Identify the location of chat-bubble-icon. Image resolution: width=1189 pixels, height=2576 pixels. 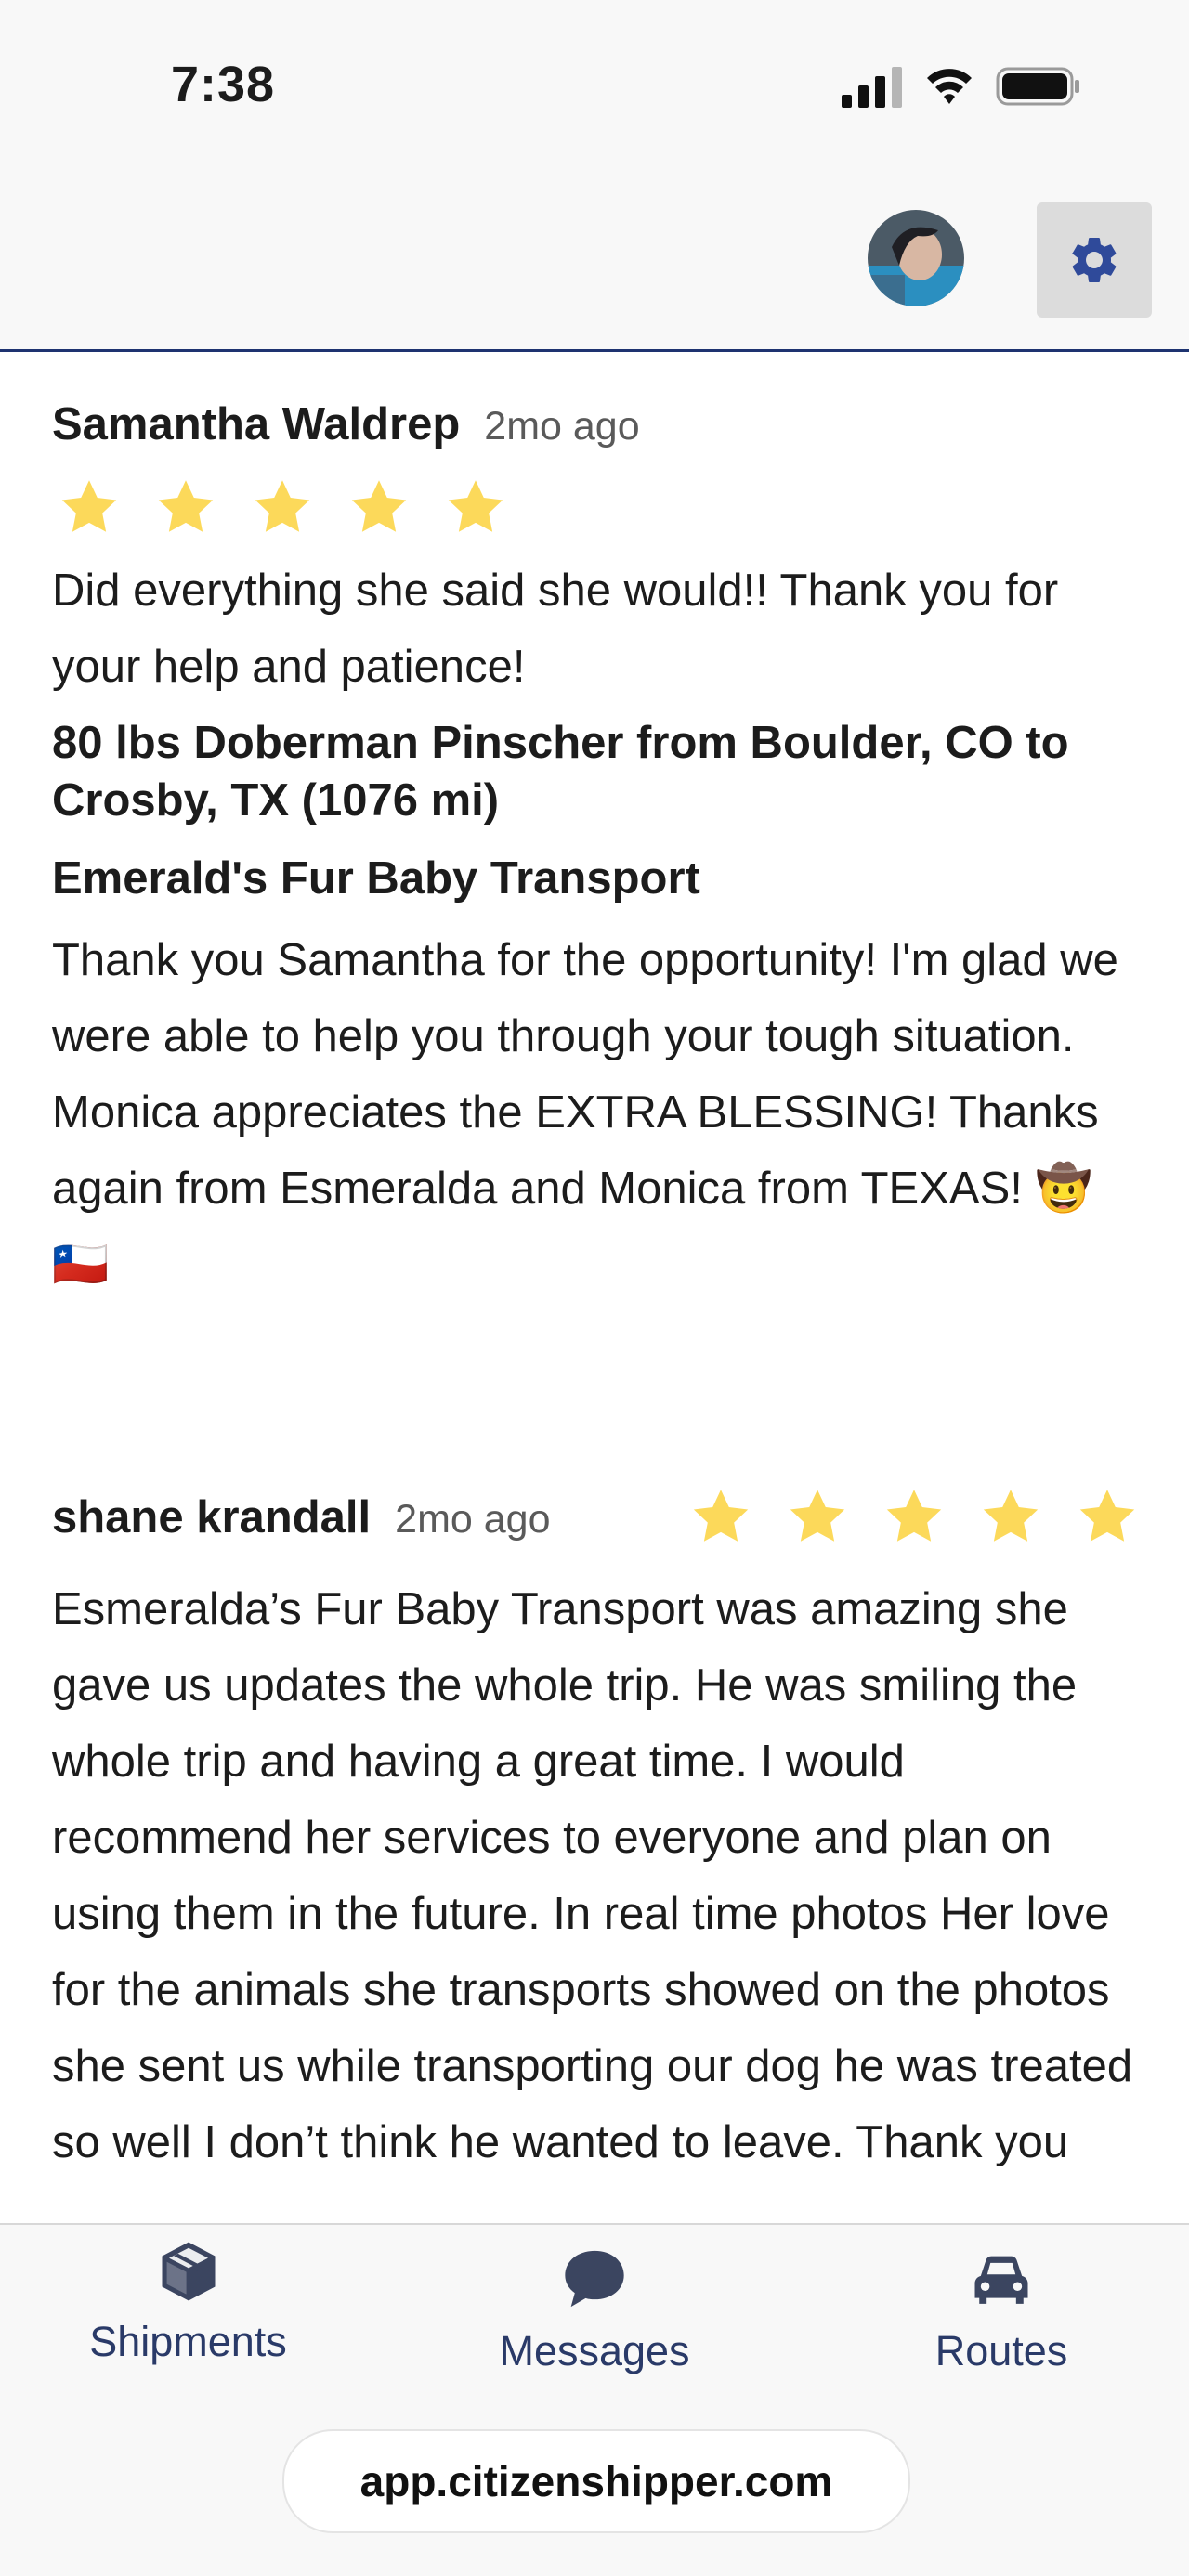
(594, 2279).